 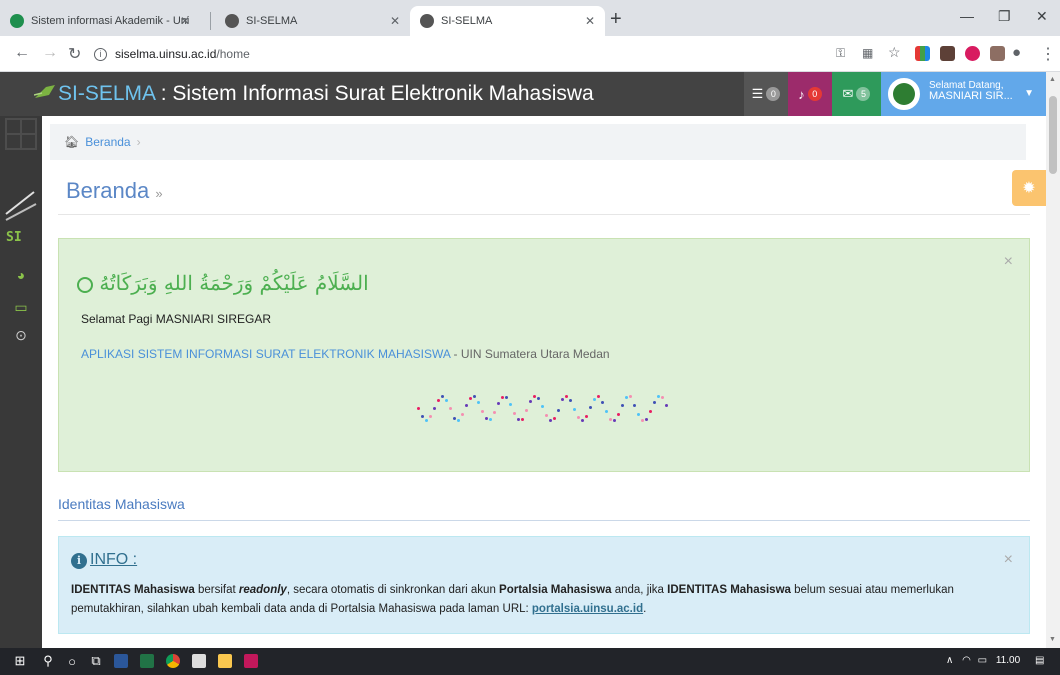 I want to click on notifications-button: ♪ 0, so click(x=810, y=94).